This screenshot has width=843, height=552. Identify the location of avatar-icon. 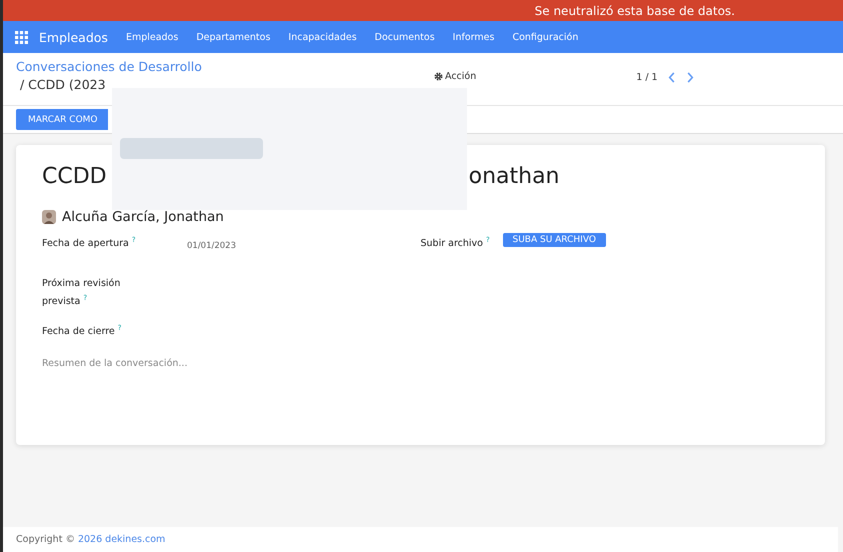
(49, 217).